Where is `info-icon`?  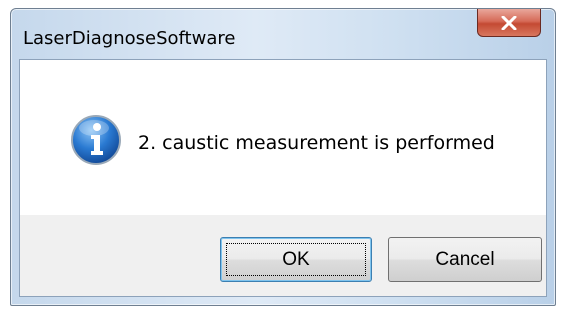 info-icon is located at coordinates (96, 140).